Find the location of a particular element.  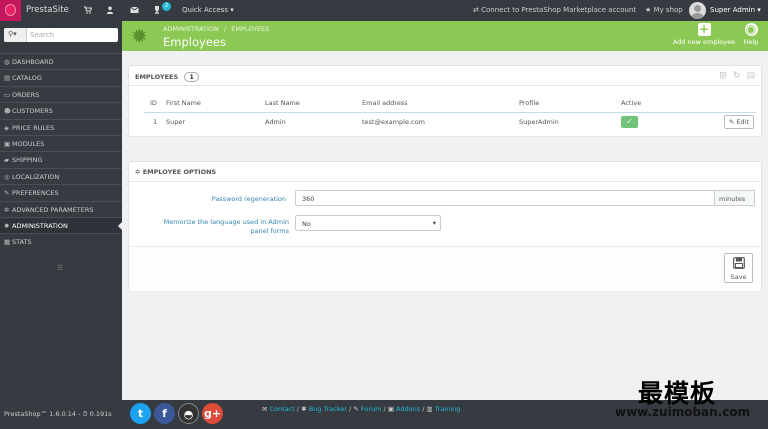

column-header: Active is located at coordinates (651, 103).